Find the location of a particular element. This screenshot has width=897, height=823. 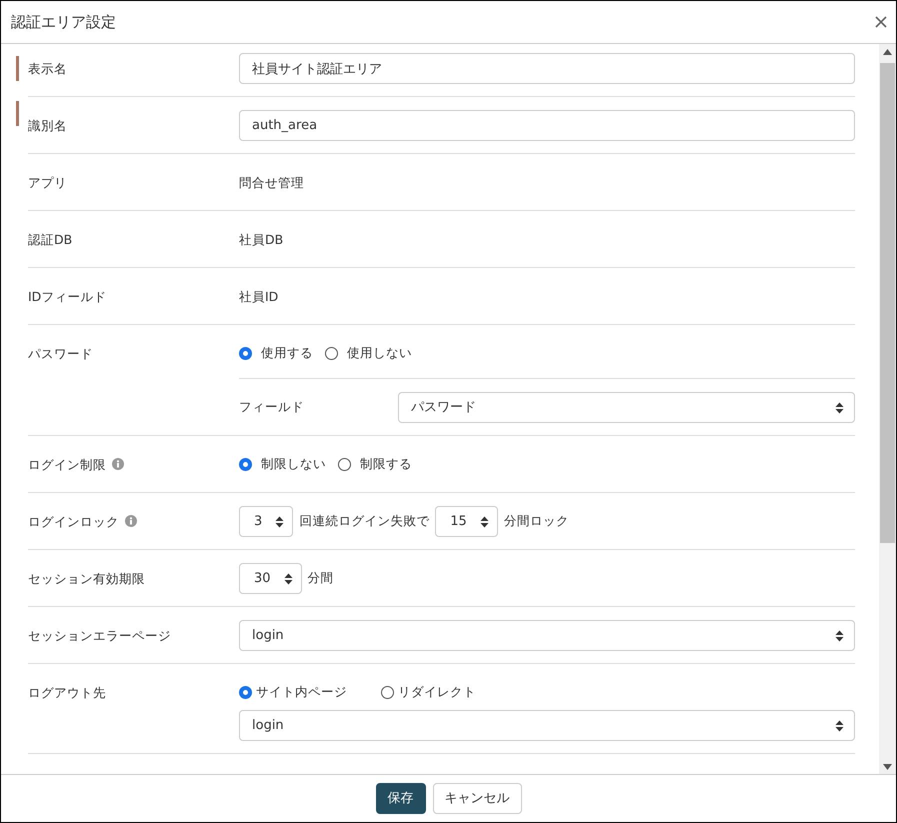

scroll-down-icon is located at coordinates (887, 767).